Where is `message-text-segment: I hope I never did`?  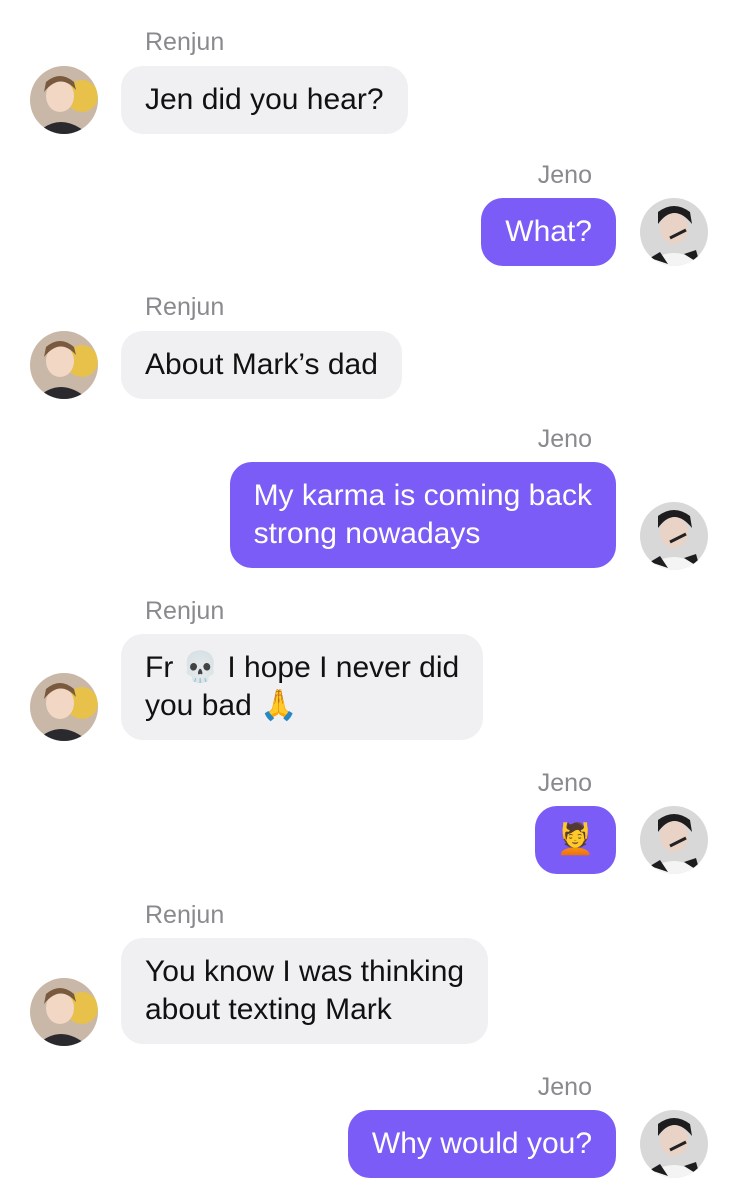
message-text-segment: I hope I never did is located at coordinates (343, 667).